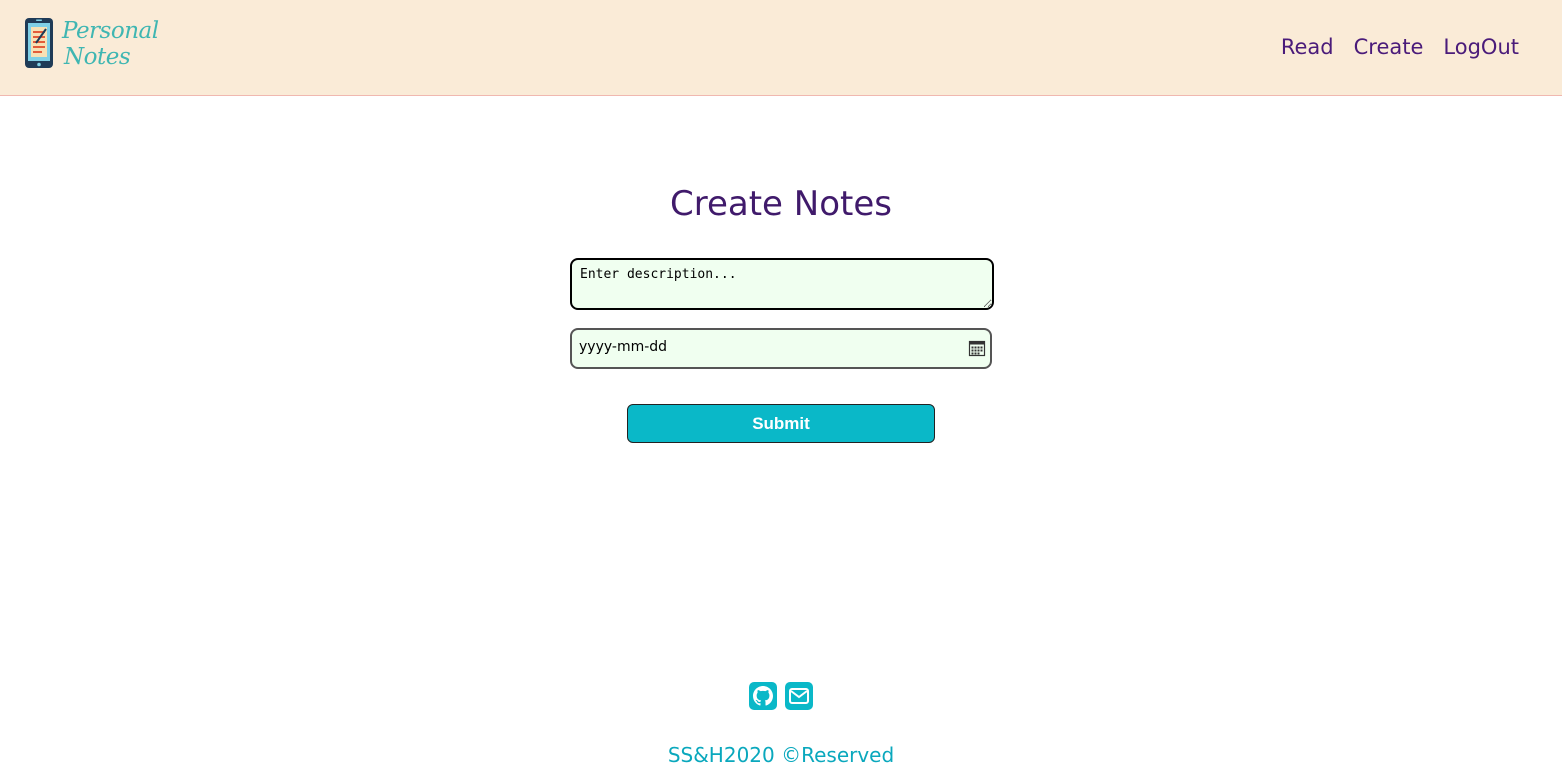 Image resolution: width=1562 pixels, height=770 pixels. I want to click on brand-line-2: Notes, so click(97, 57).